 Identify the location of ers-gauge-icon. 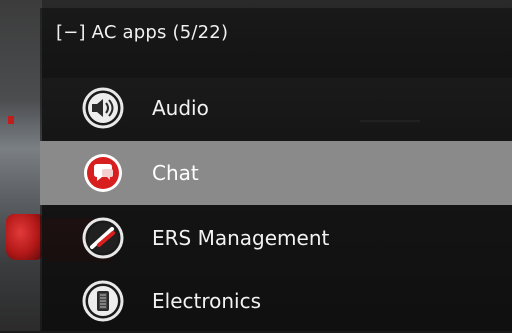
(103, 238).